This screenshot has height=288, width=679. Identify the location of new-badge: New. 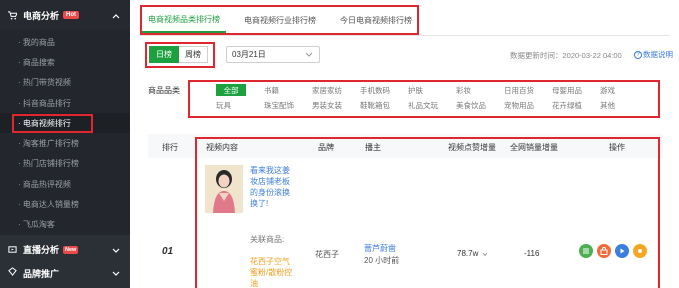
(71, 249).